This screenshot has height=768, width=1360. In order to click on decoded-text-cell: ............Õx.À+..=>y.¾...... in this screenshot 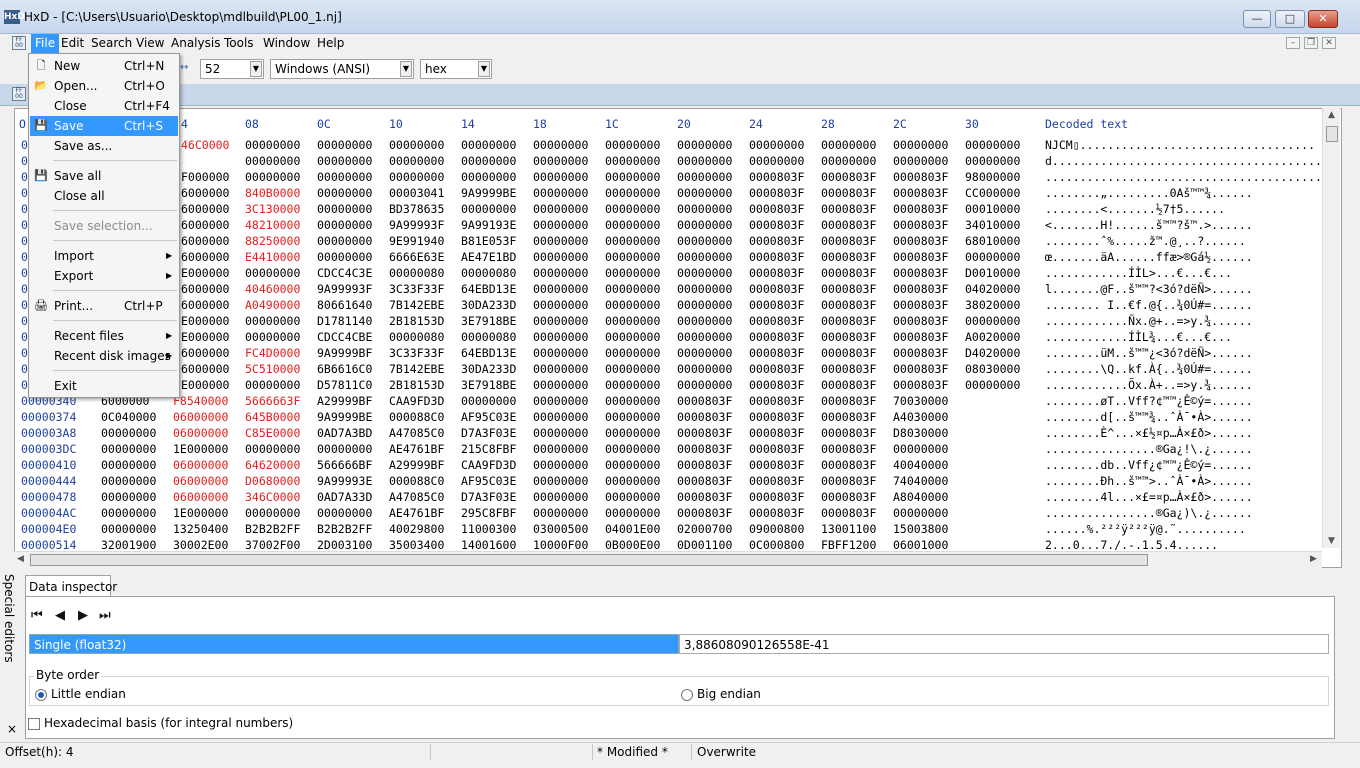, I will do `click(1149, 385)`.